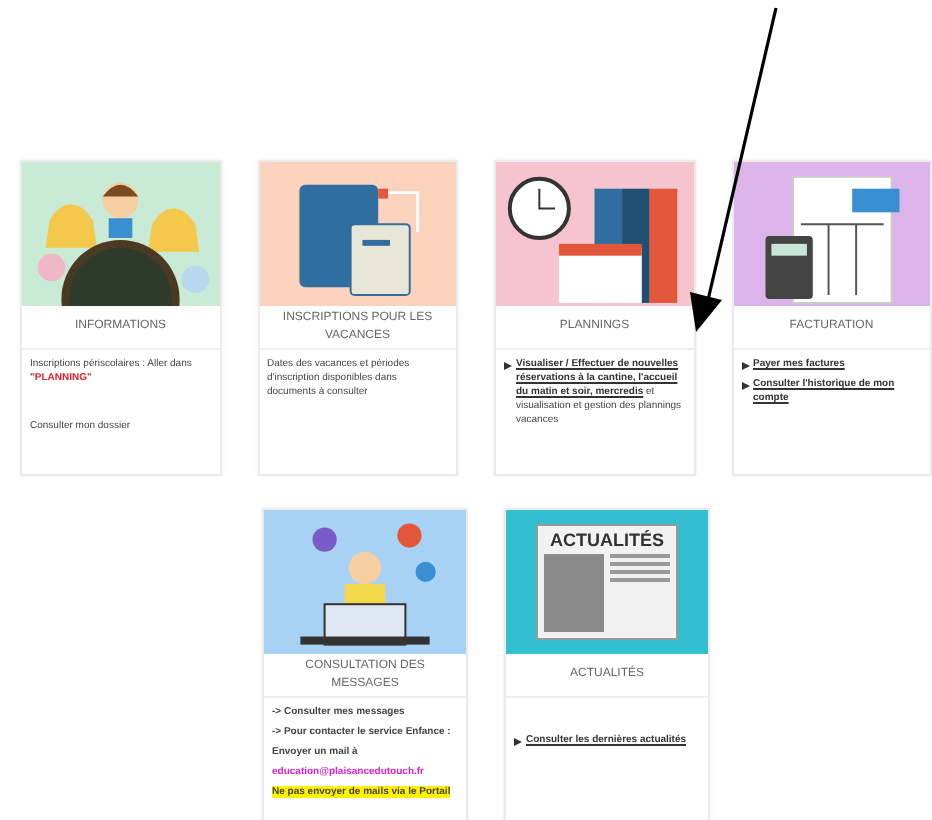 This screenshot has width=932, height=820. I want to click on newspaper-drawing: ACTUALITÉS, so click(607, 582).